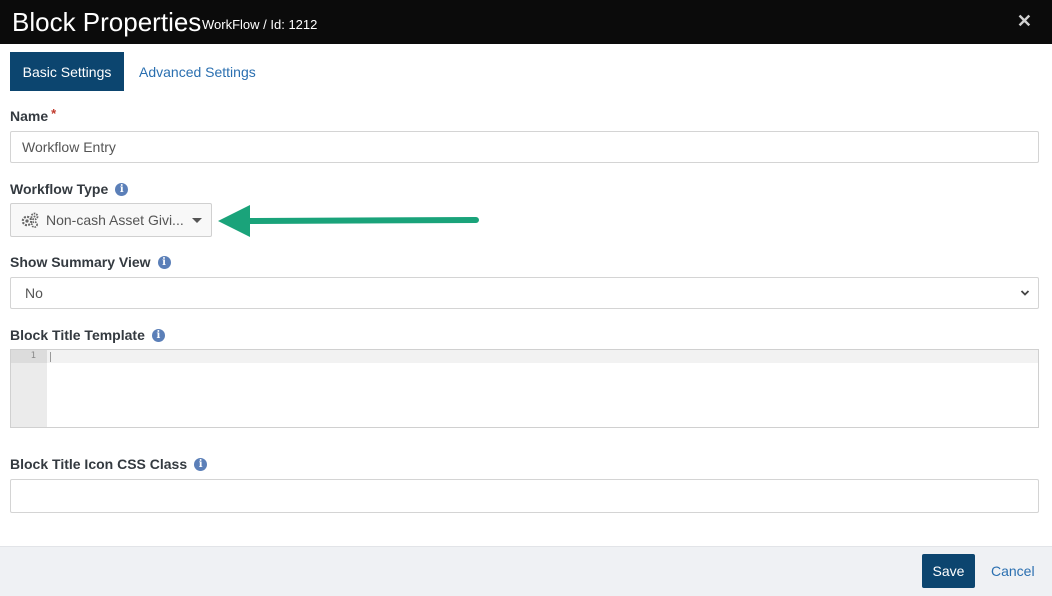  What do you see at coordinates (67, 71) in the screenshot?
I see `tab-basic-settings: Basic Settings` at bounding box center [67, 71].